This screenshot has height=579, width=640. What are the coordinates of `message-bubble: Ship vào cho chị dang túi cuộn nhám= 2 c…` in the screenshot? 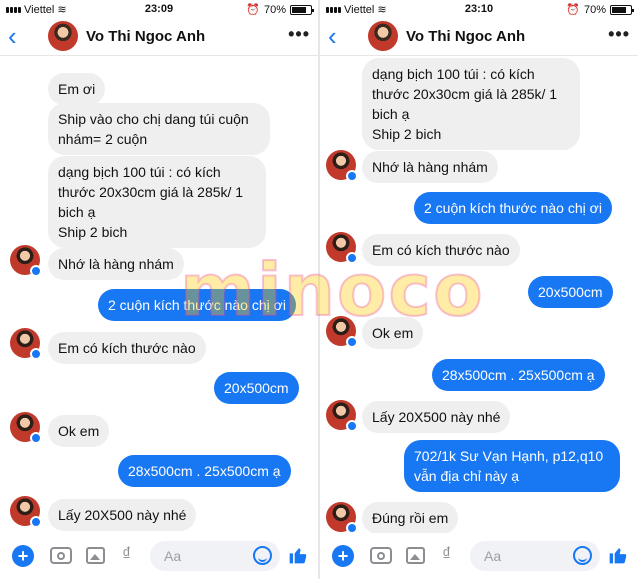 It's located at (159, 129).